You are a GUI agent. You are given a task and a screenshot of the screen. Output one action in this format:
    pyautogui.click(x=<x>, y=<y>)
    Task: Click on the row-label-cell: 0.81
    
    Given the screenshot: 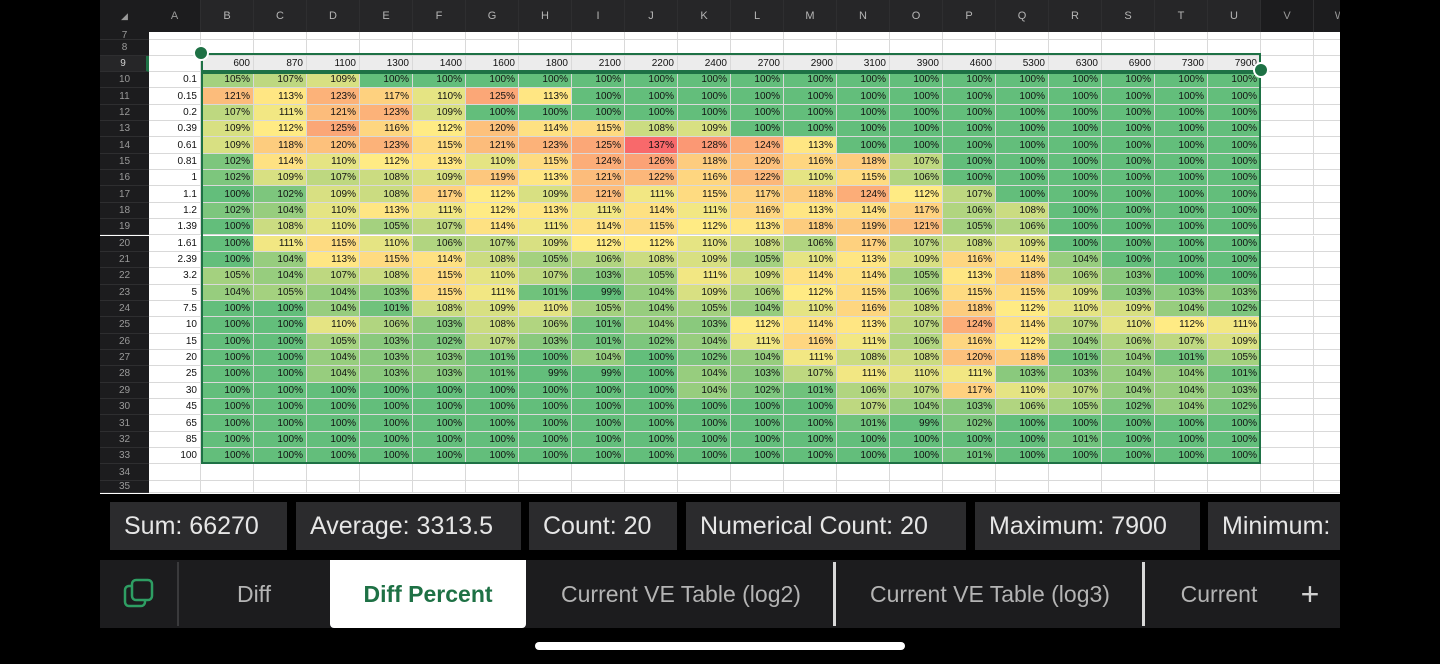 What is the action you would take?
    pyautogui.click(x=175, y=162)
    